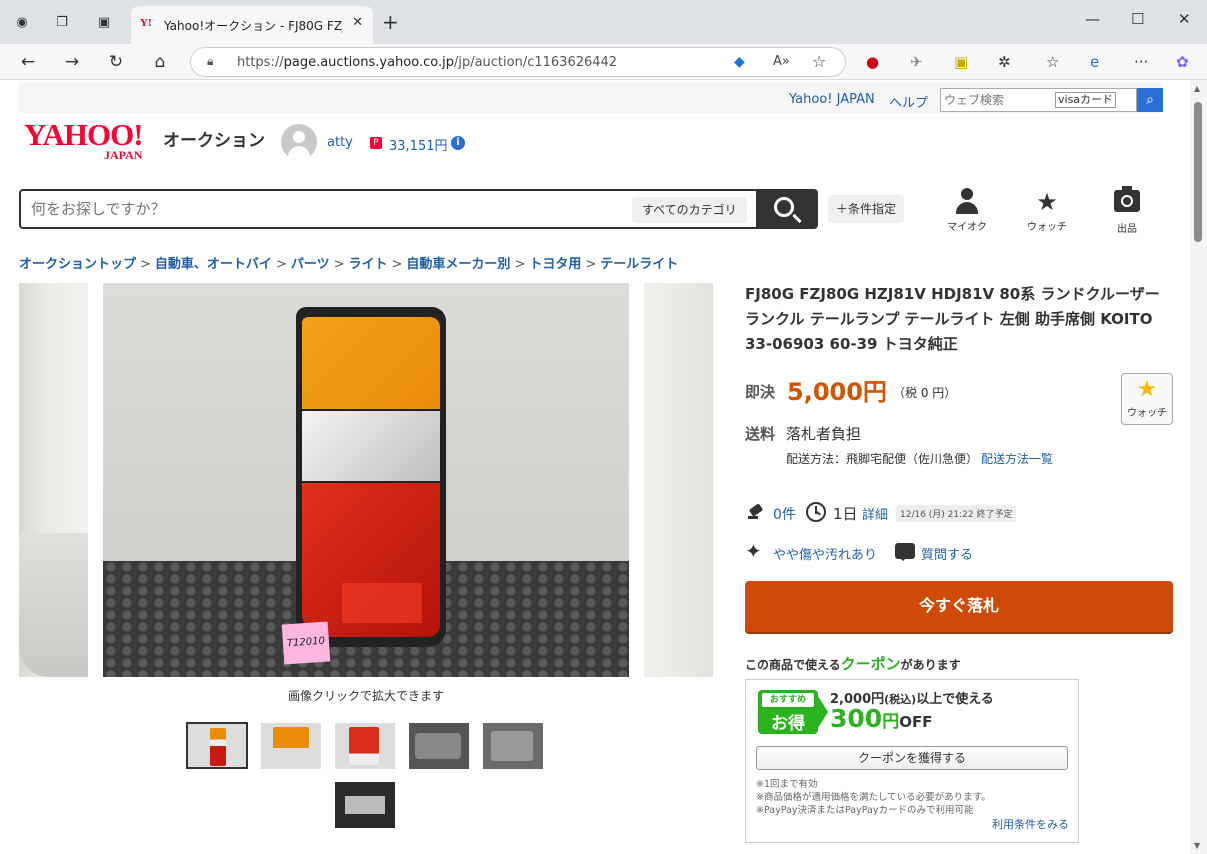 This screenshot has width=1207, height=854. What do you see at coordinates (357, 22) in the screenshot?
I see `close-tab-icon: ✕` at bounding box center [357, 22].